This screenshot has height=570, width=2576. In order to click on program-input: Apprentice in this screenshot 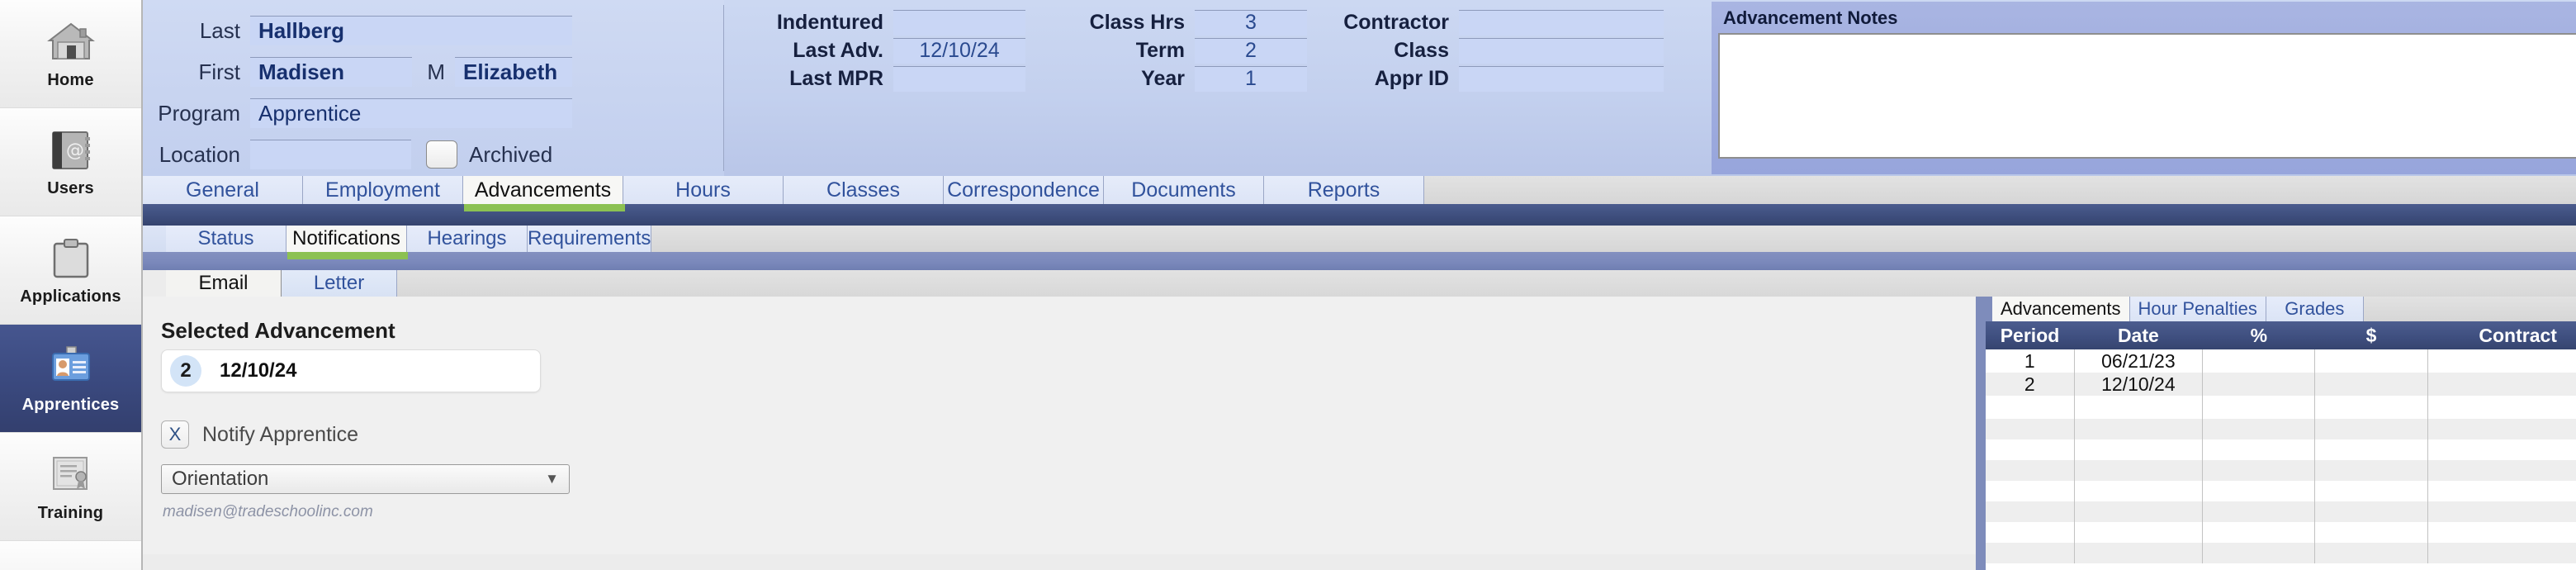, I will do `click(411, 113)`.